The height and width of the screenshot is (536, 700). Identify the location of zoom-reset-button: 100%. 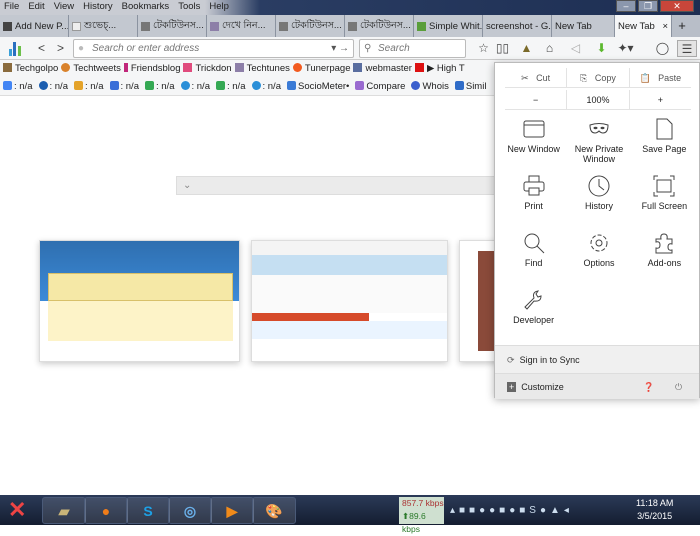
(598, 99).